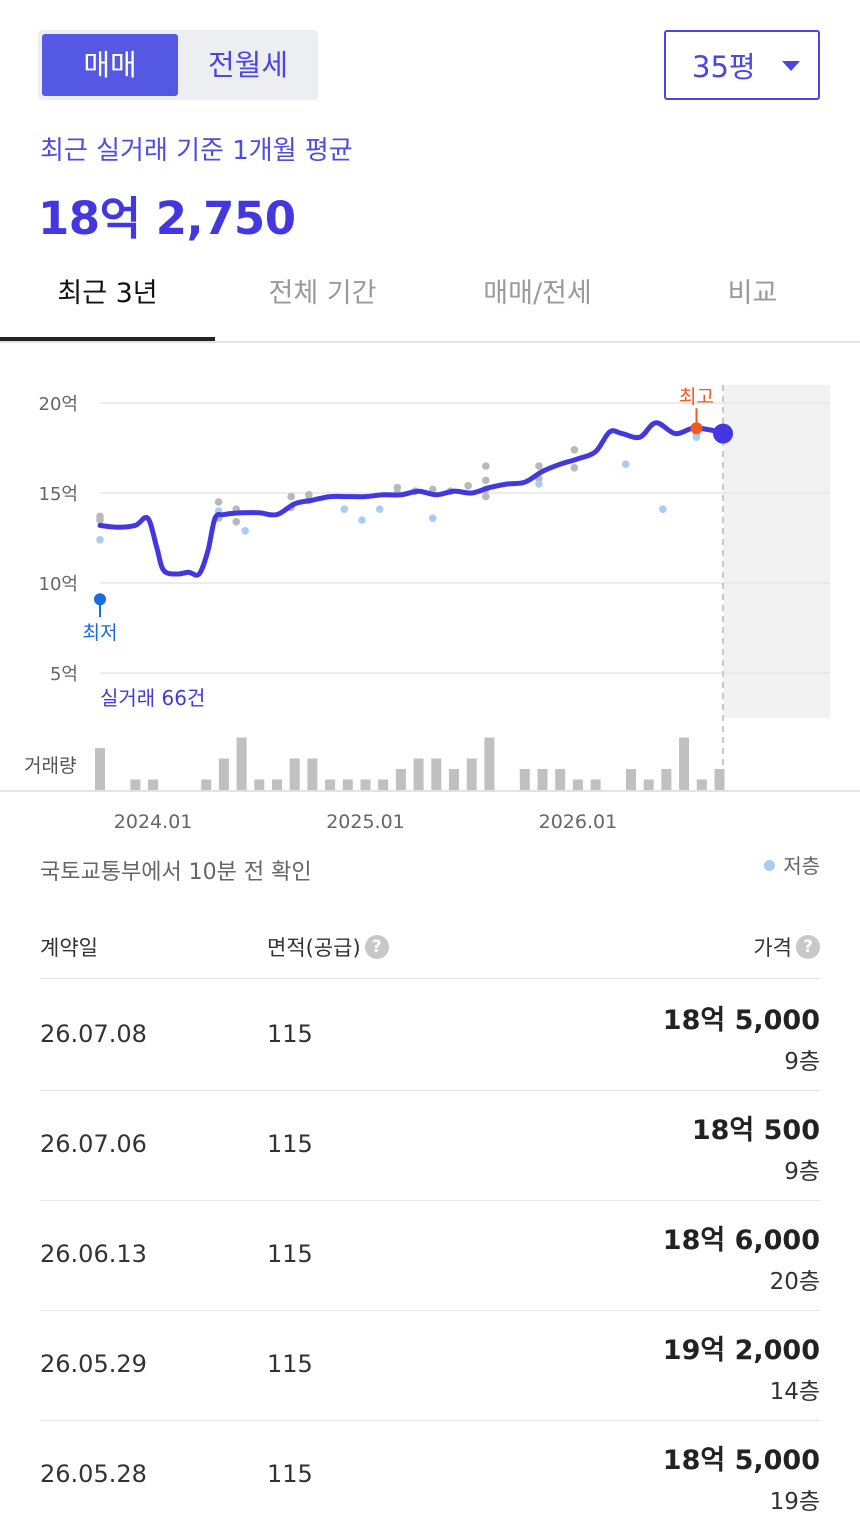 Image resolution: width=860 pixels, height=1530 pixels. What do you see at coordinates (50, 766) in the screenshot?
I see `volume-label: 거래량` at bounding box center [50, 766].